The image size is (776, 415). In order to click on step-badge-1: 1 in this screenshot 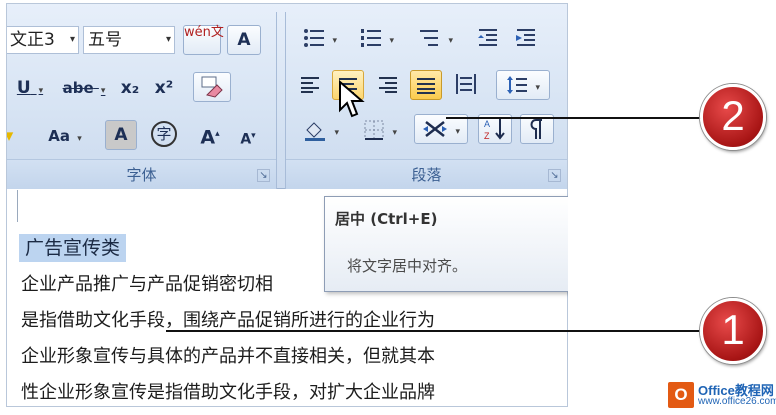, I will do `click(733, 331)`.